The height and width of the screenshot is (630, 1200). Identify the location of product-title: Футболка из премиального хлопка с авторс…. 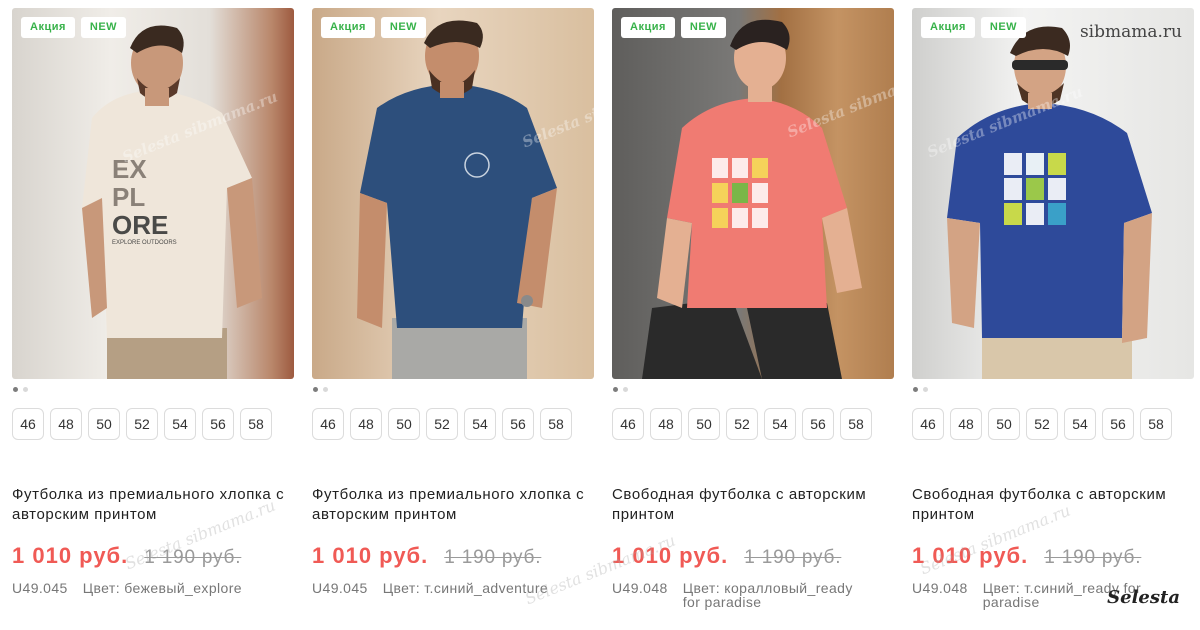
(453, 505).